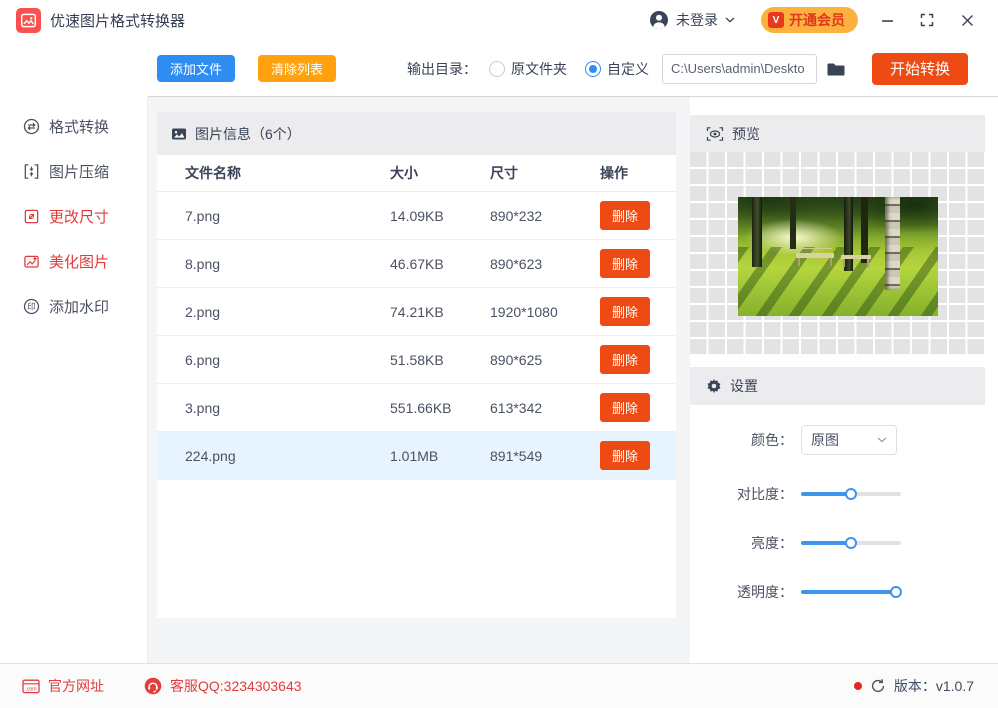 This screenshot has height=708, width=998. What do you see at coordinates (196, 68) in the screenshot?
I see `add-files-button: 添加文件` at bounding box center [196, 68].